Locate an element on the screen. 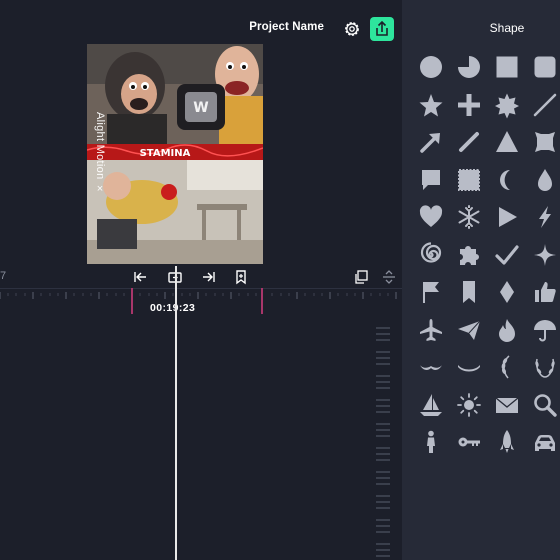 The image size is (560, 560). video-preview: W STAMINA is located at coordinates (175, 154).